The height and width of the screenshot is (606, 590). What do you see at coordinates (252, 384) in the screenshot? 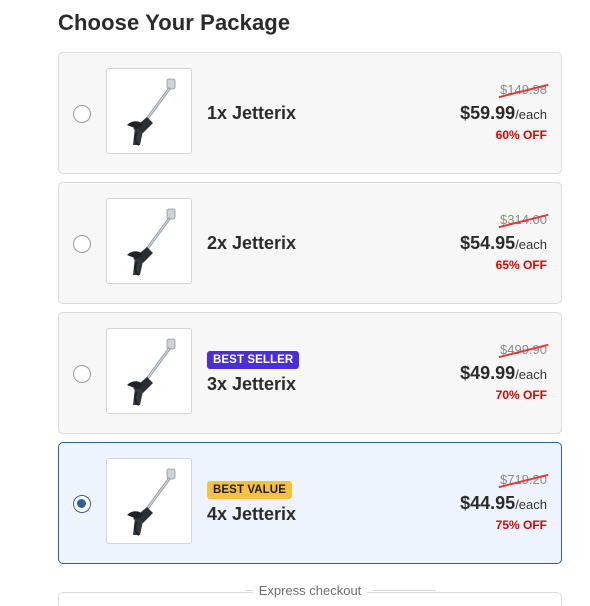
I see `package-name: 3x Jetterix` at bounding box center [252, 384].